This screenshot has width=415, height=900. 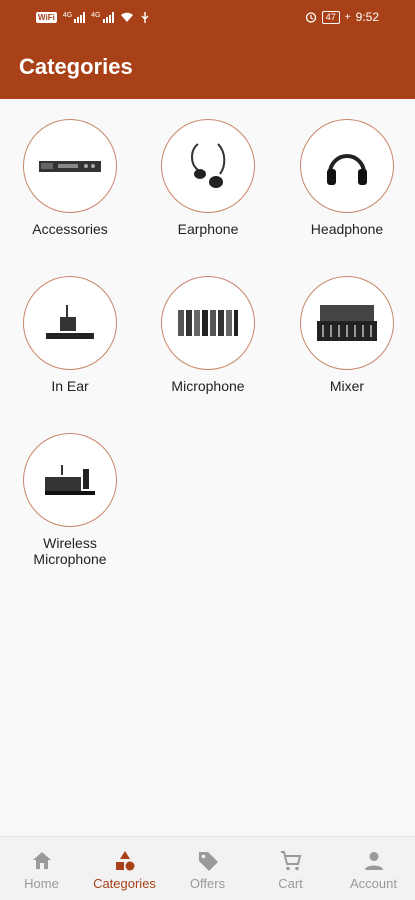 I want to click on nav-label: Cart, so click(x=290, y=883).